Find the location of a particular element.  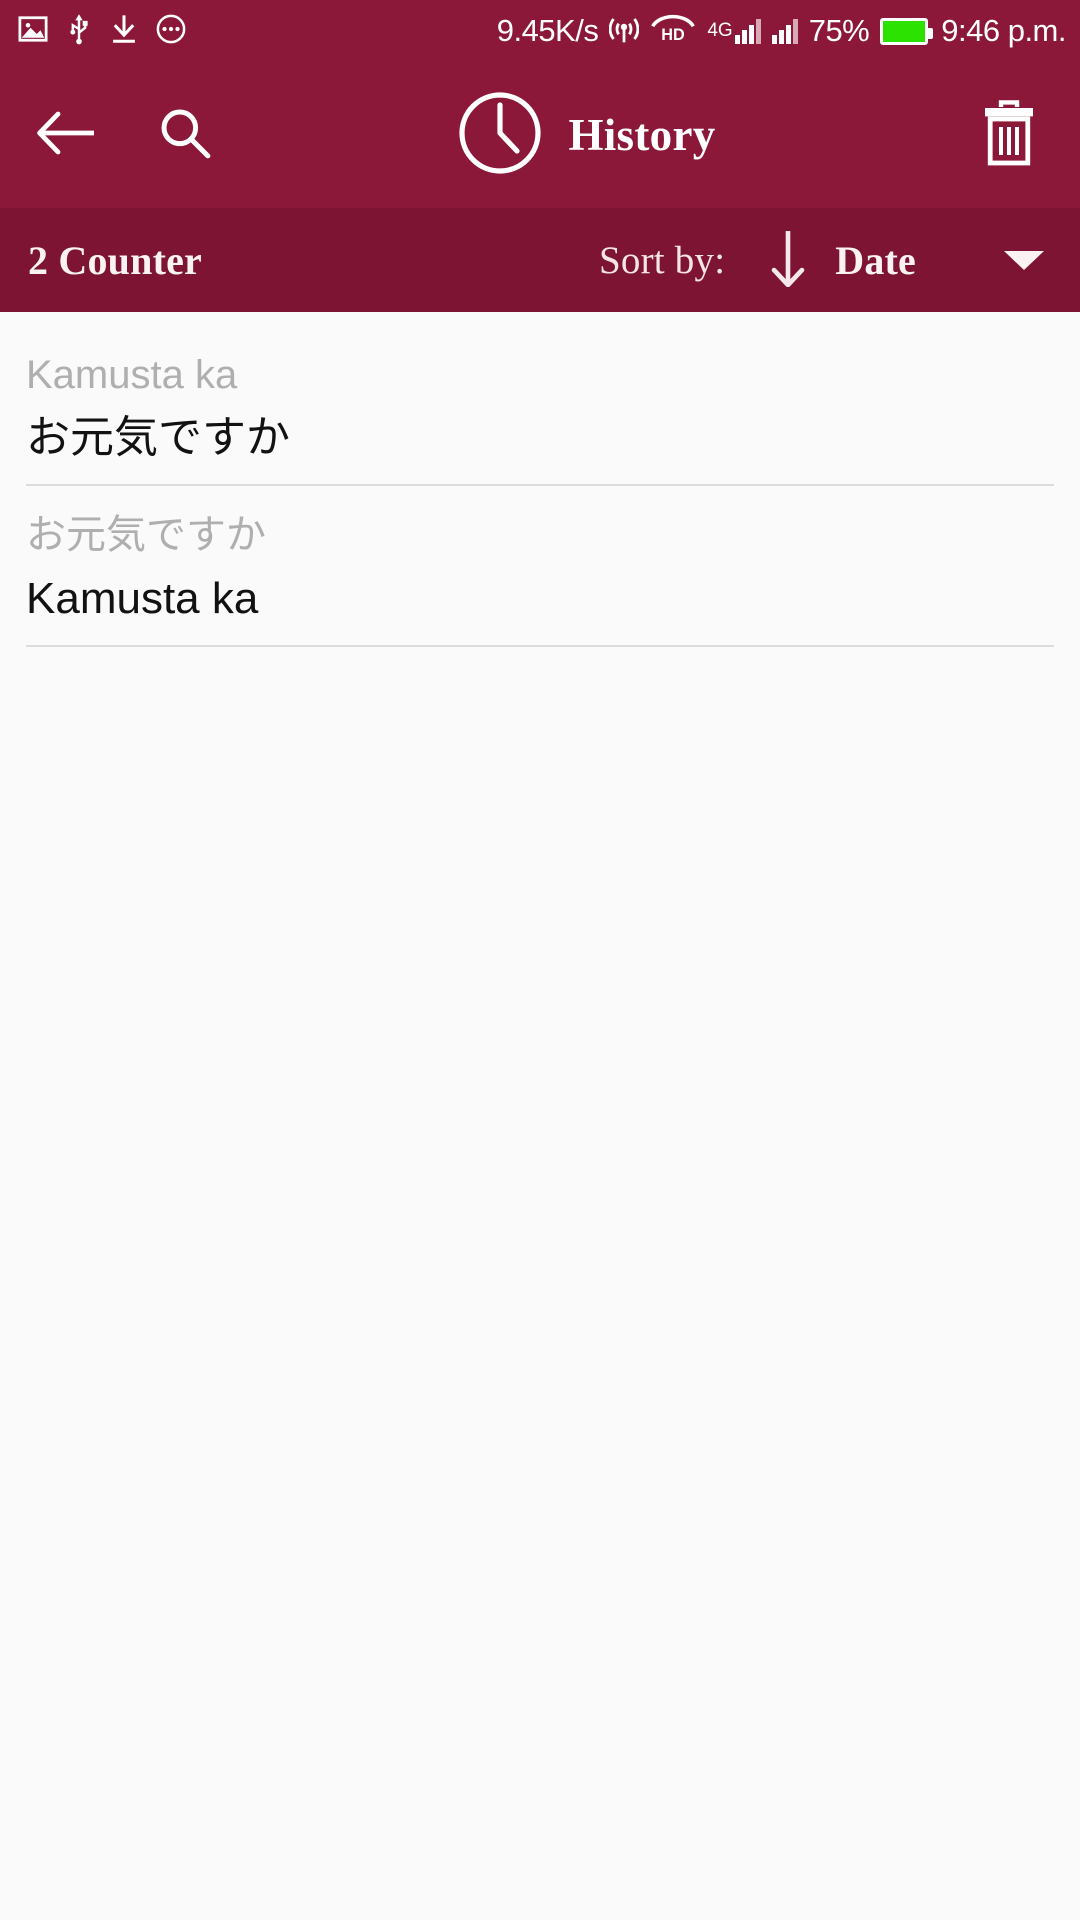

app-bar-title-group: History is located at coordinates (587, 135).